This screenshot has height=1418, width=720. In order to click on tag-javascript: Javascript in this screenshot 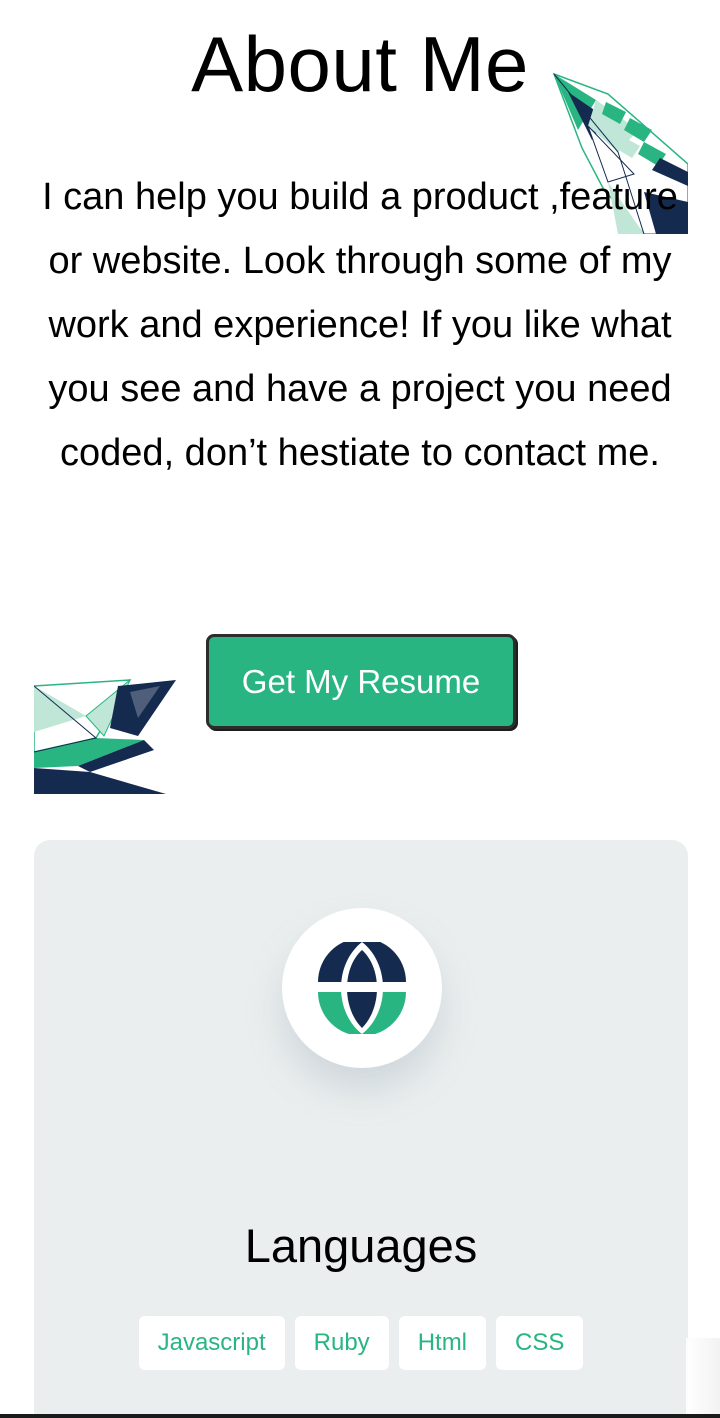, I will do `click(211, 1343)`.